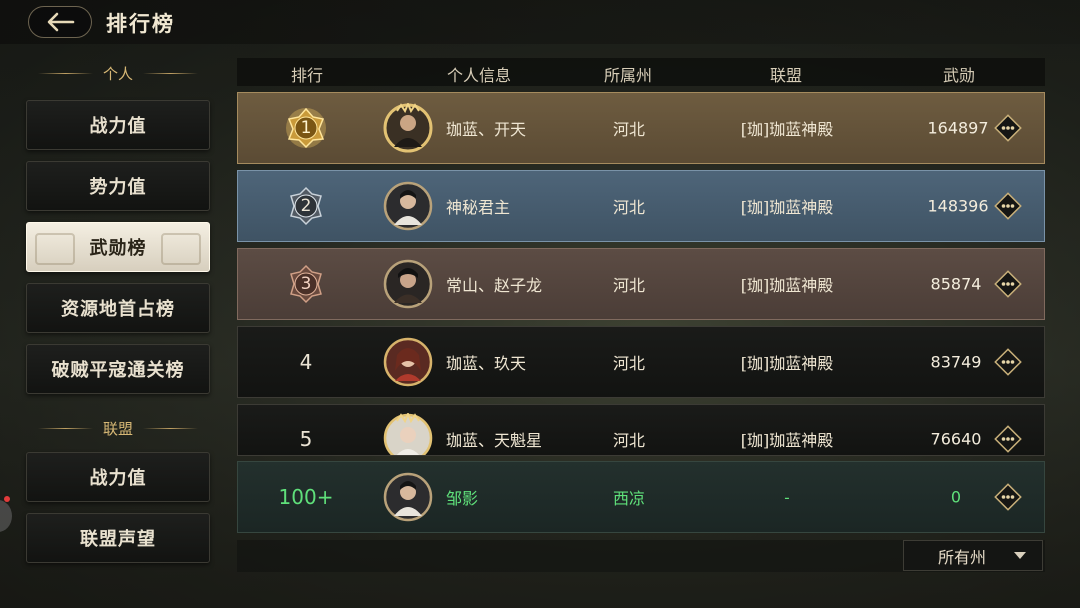 This screenshot has width=1080, height=608. I want to click on player-name: 珈蓝、天魁星, so click(494, 440).